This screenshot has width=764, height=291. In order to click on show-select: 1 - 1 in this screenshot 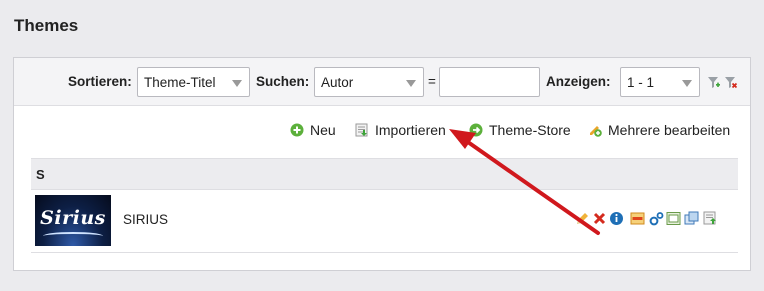, I will do `click(660, 82)`.